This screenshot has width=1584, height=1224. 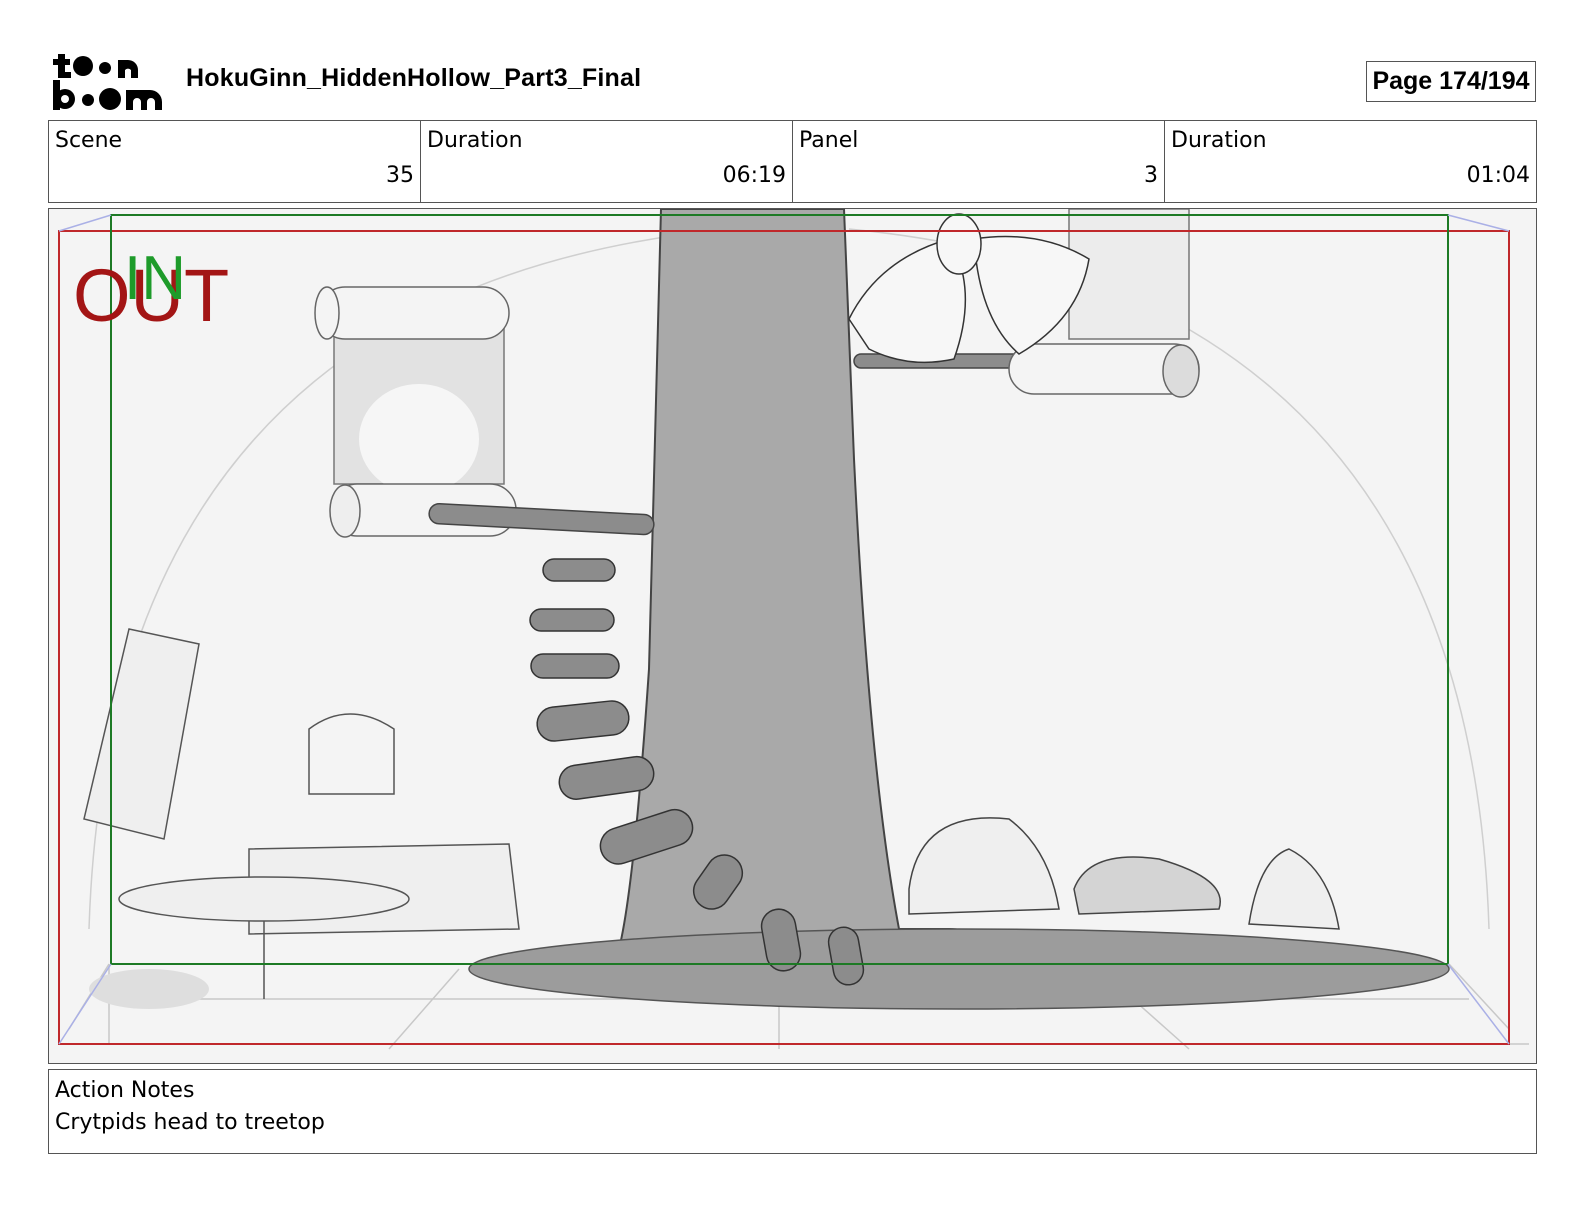 I want to click on page-indicator: Page 174/194, so click(x=1451, y=81).